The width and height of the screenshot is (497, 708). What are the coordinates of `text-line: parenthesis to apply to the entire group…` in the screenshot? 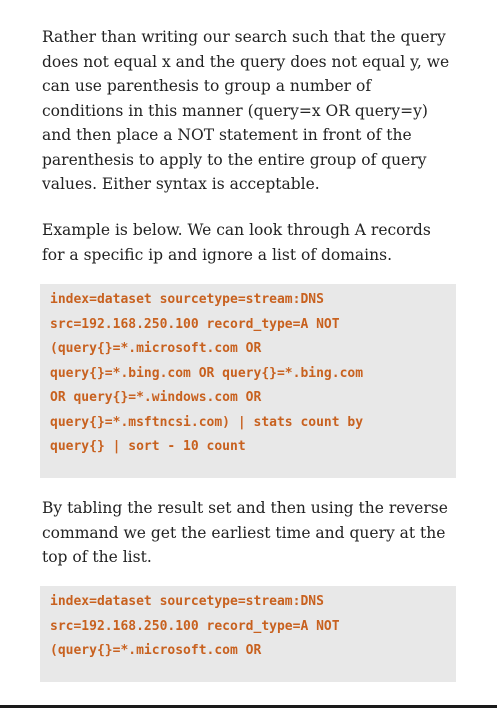 It's located at (234, 159).